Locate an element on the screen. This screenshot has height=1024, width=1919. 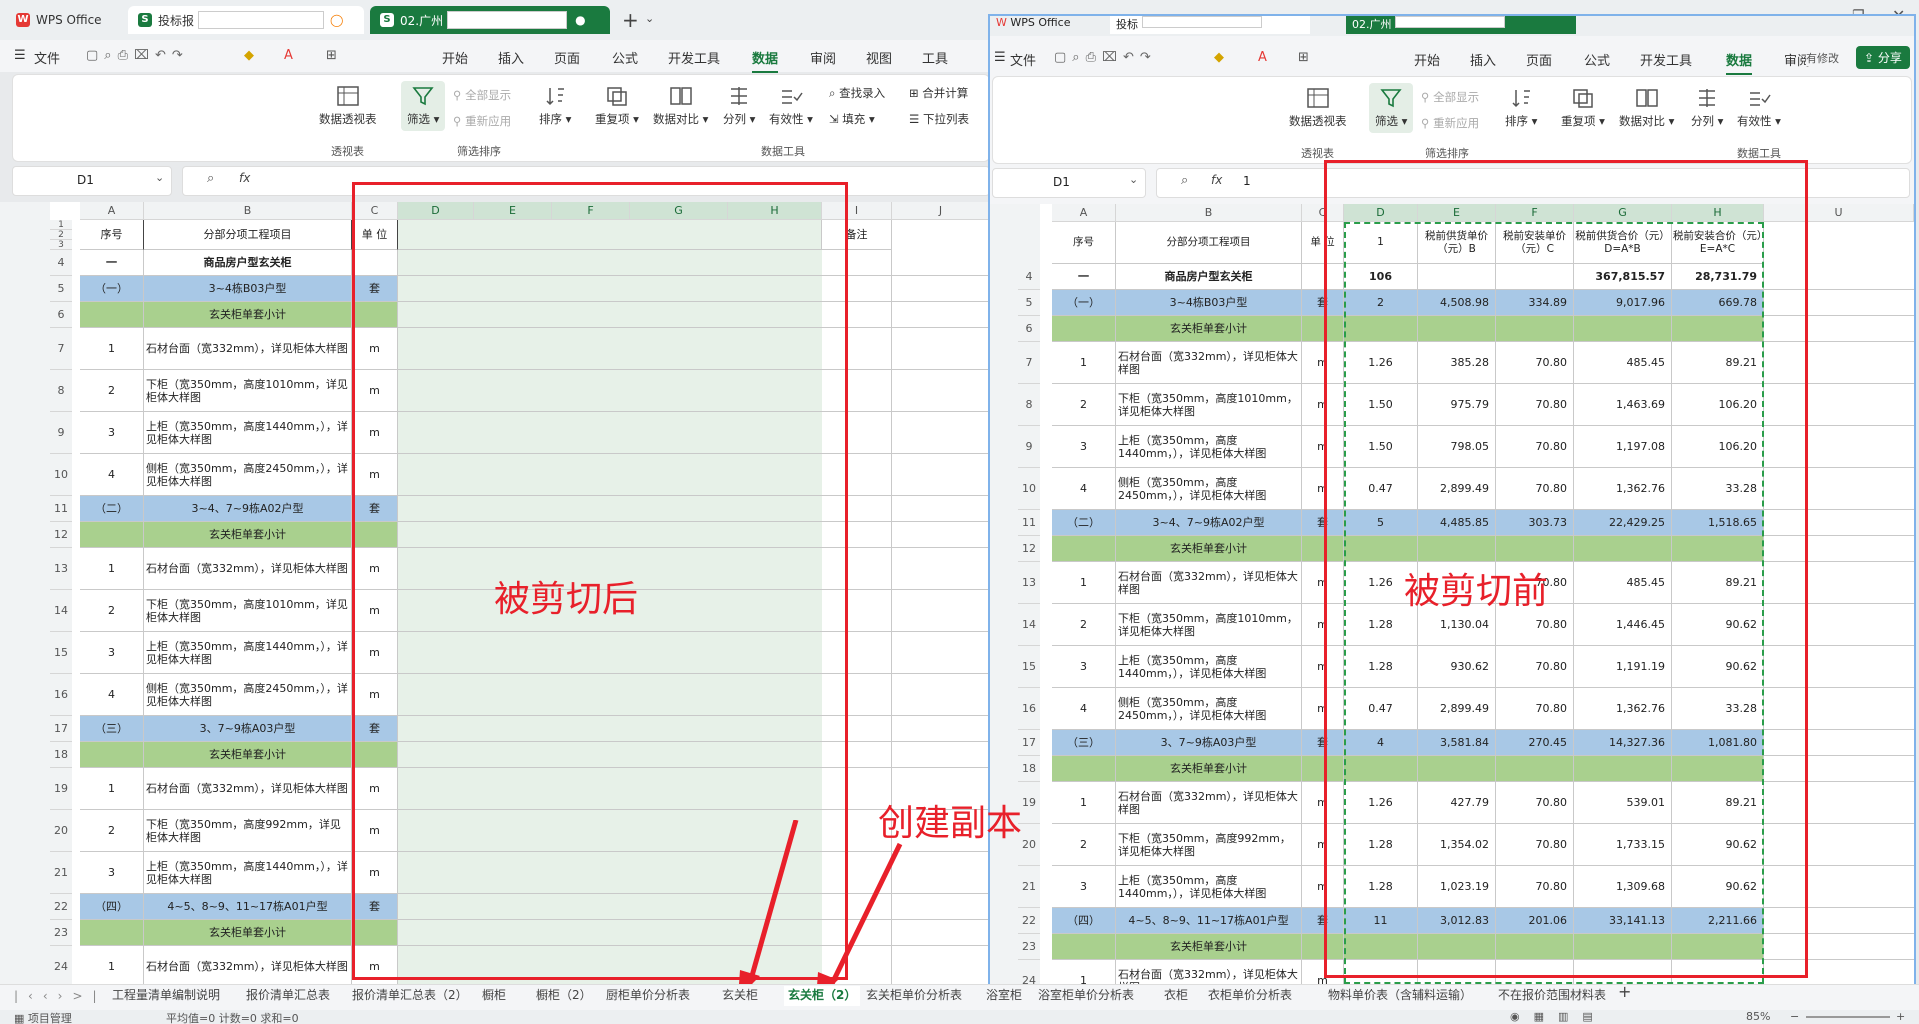
cell-item: 4~5、8~9、11~17栋A01户型 is located at coordinates (1209, 921).